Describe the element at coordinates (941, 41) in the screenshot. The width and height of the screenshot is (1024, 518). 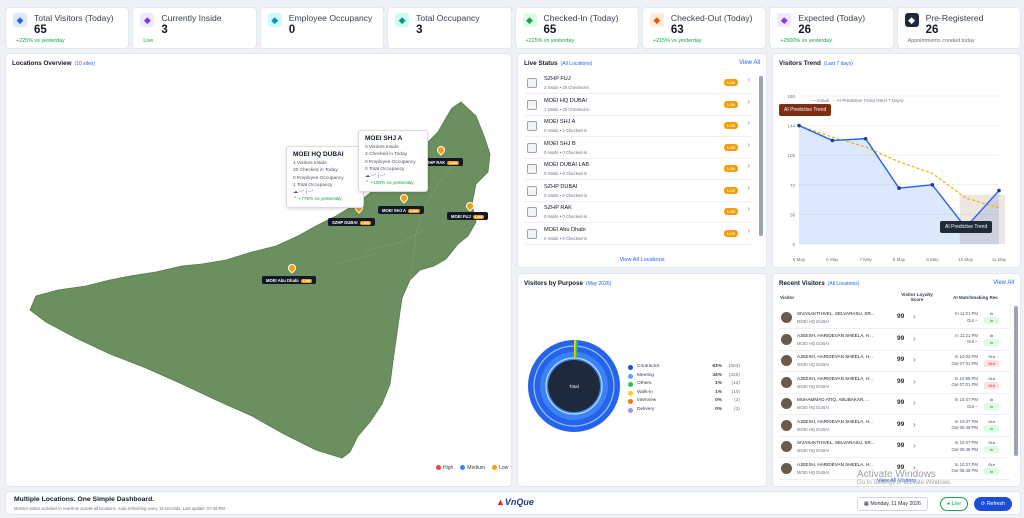
I see `kpi-subtext: Appointments created today` at that location.